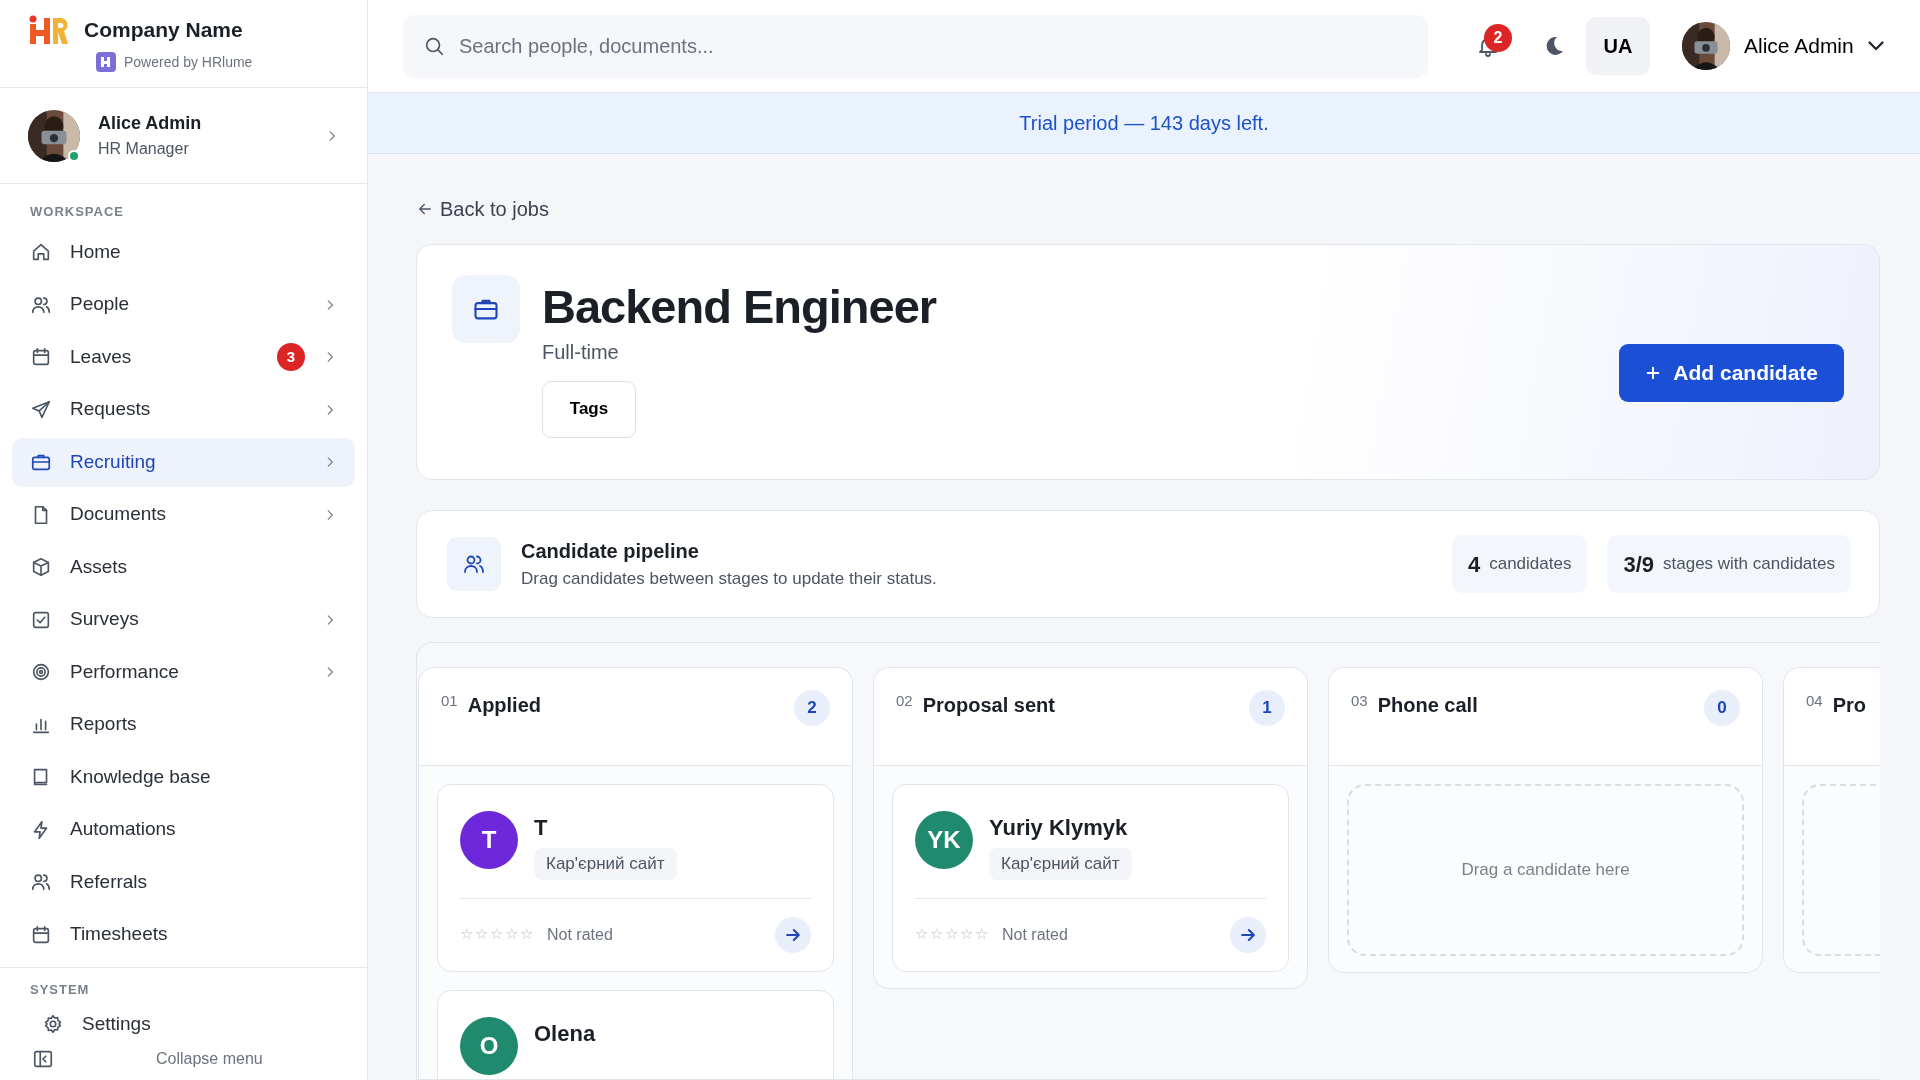 The width and height of the screenshot is (1920, 1080). What do you see at coordinates (106, 62) in the screenshot?
I see `app-logo-icon` at bounding box center [106, 62].